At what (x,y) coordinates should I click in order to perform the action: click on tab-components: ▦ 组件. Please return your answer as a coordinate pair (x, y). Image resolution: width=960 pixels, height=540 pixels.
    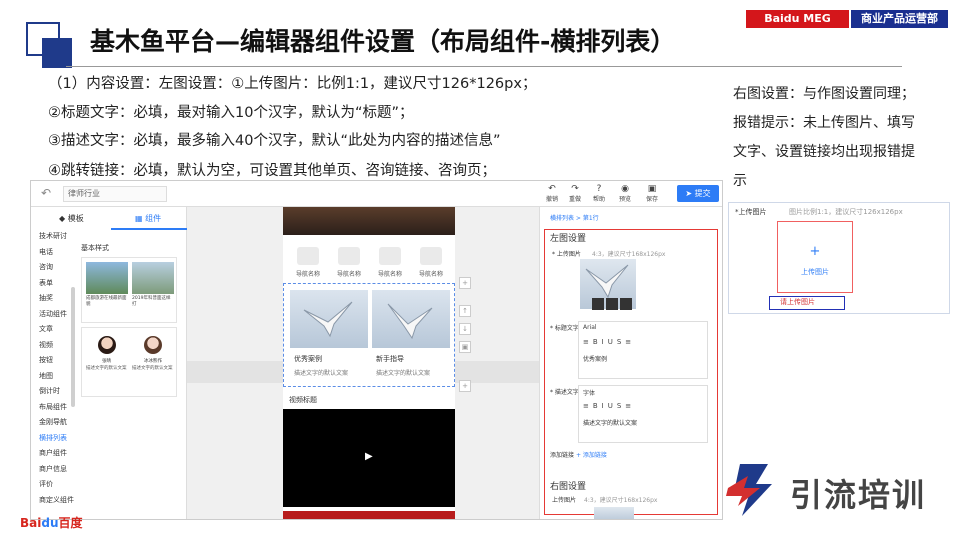
    Looking at the image, I should click on (148, 218).